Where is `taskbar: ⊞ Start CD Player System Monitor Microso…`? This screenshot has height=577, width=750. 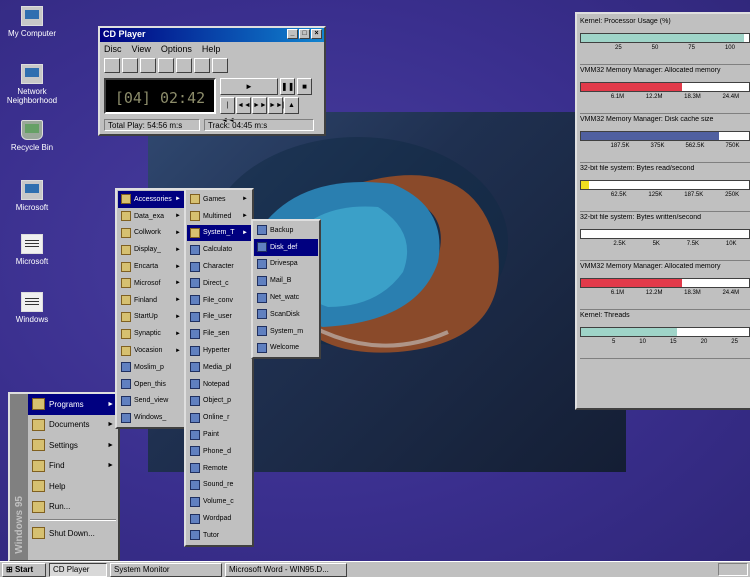 taskbar: ⊞ Start CD Player System Monitor Microso… is located at coordinates (375, 569).